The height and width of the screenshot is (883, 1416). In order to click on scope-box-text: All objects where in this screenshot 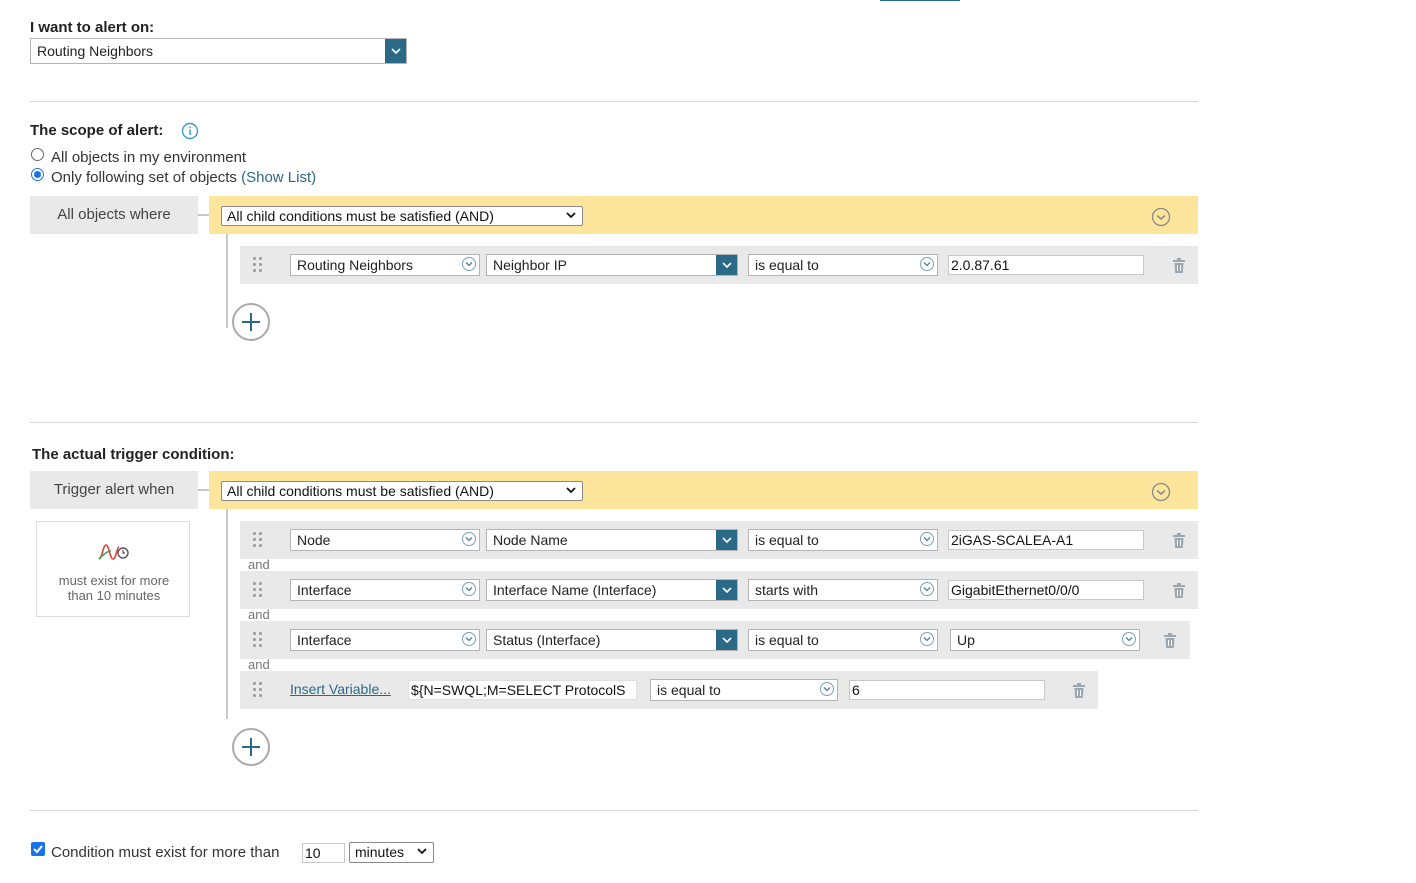, I will do `click(114, 214)`.